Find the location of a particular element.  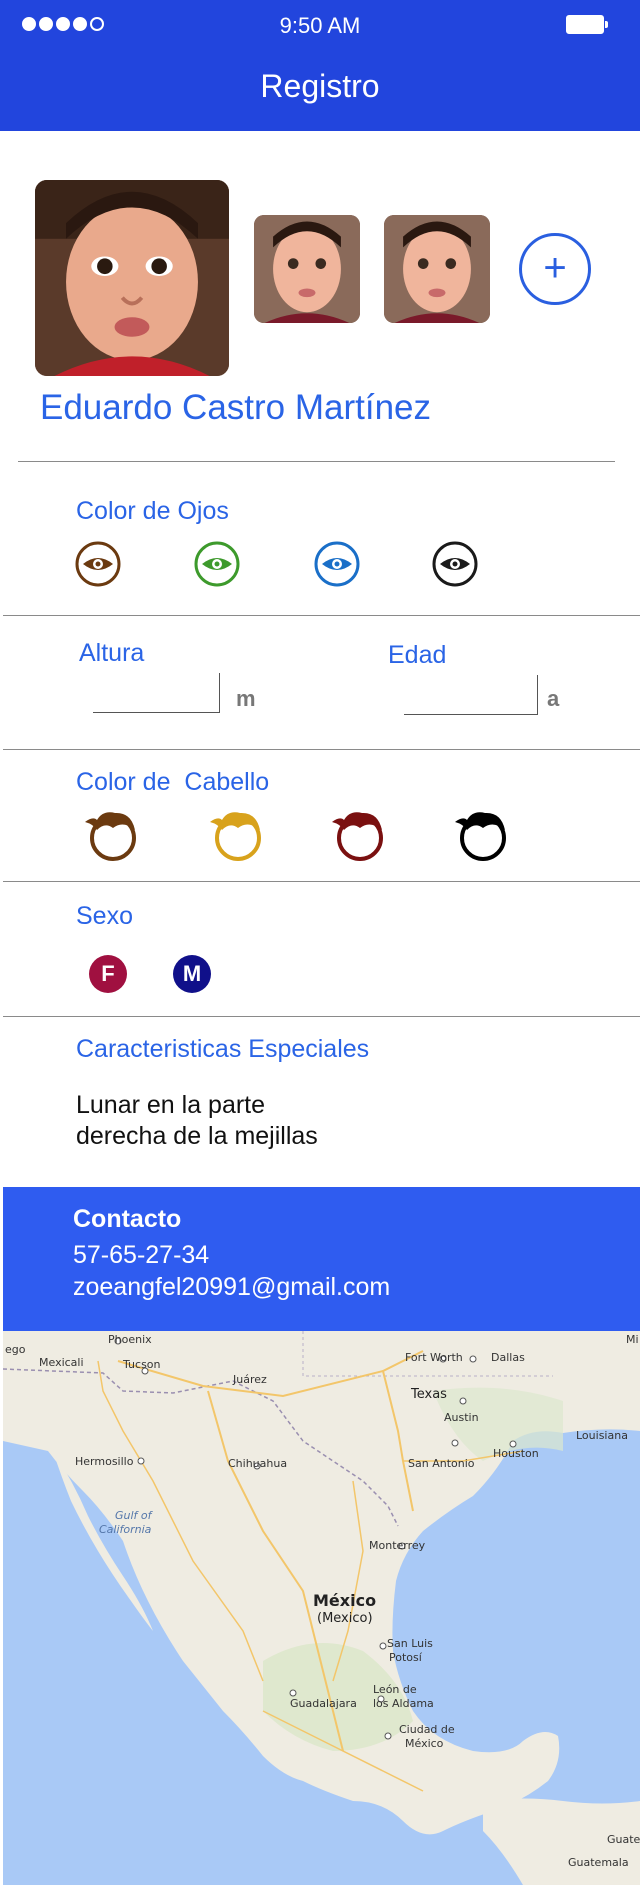

special-features-label: Caracteristicas Especiales is located at coordinates (223, 1049).